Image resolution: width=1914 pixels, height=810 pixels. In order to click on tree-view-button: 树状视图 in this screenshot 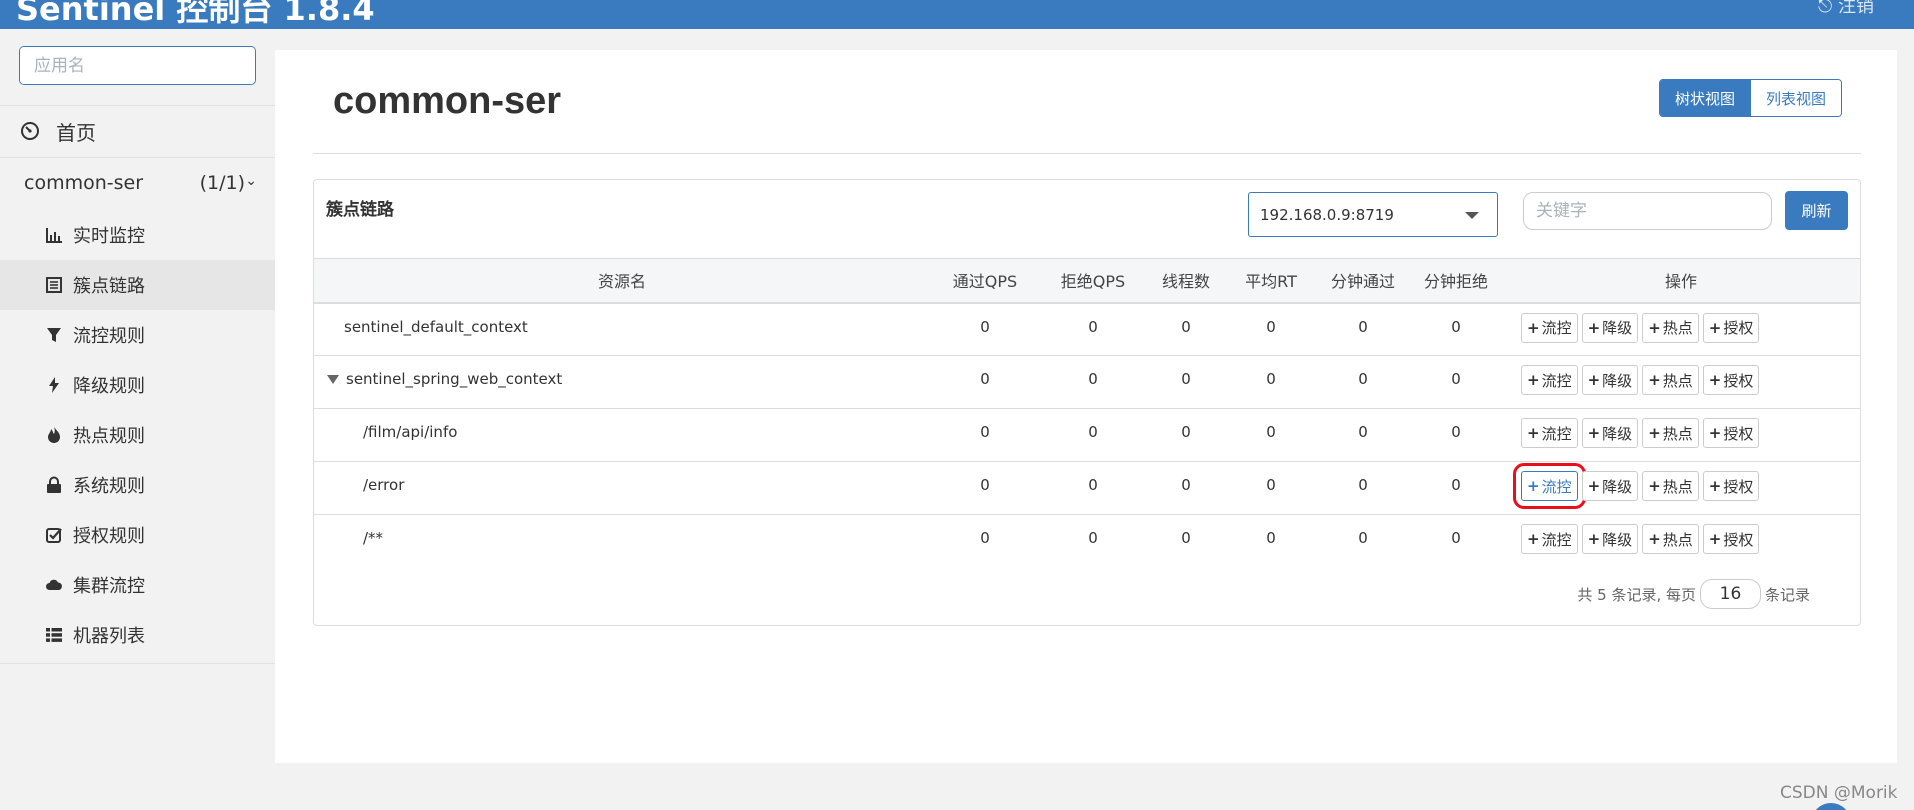, I will do `click(1705, 98)`.